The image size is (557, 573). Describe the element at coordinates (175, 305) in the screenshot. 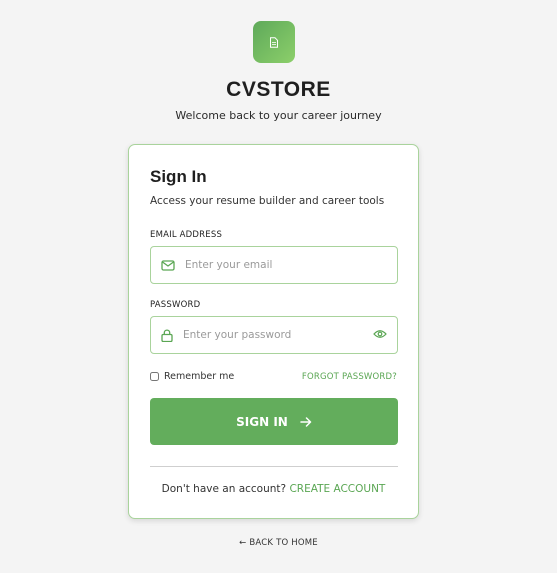

I see `password-label: PASSWORD` at that location.